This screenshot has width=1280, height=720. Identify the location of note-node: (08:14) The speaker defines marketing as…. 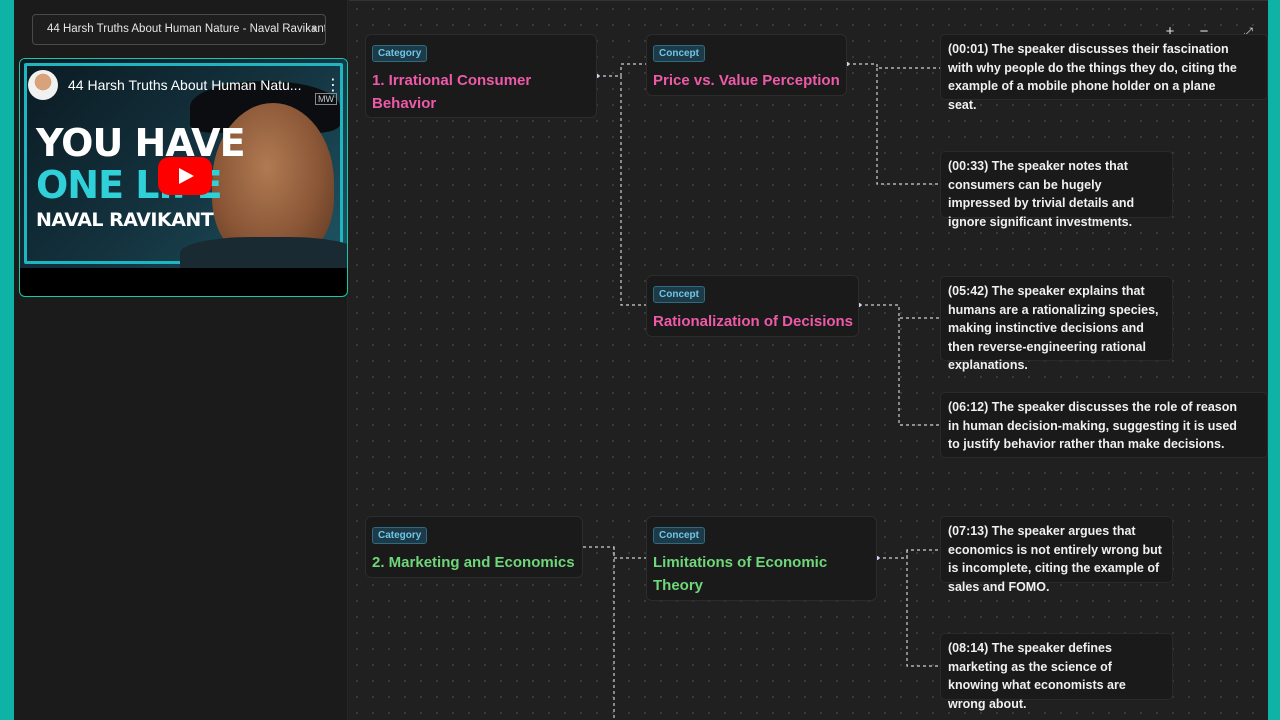
(1056, 672).